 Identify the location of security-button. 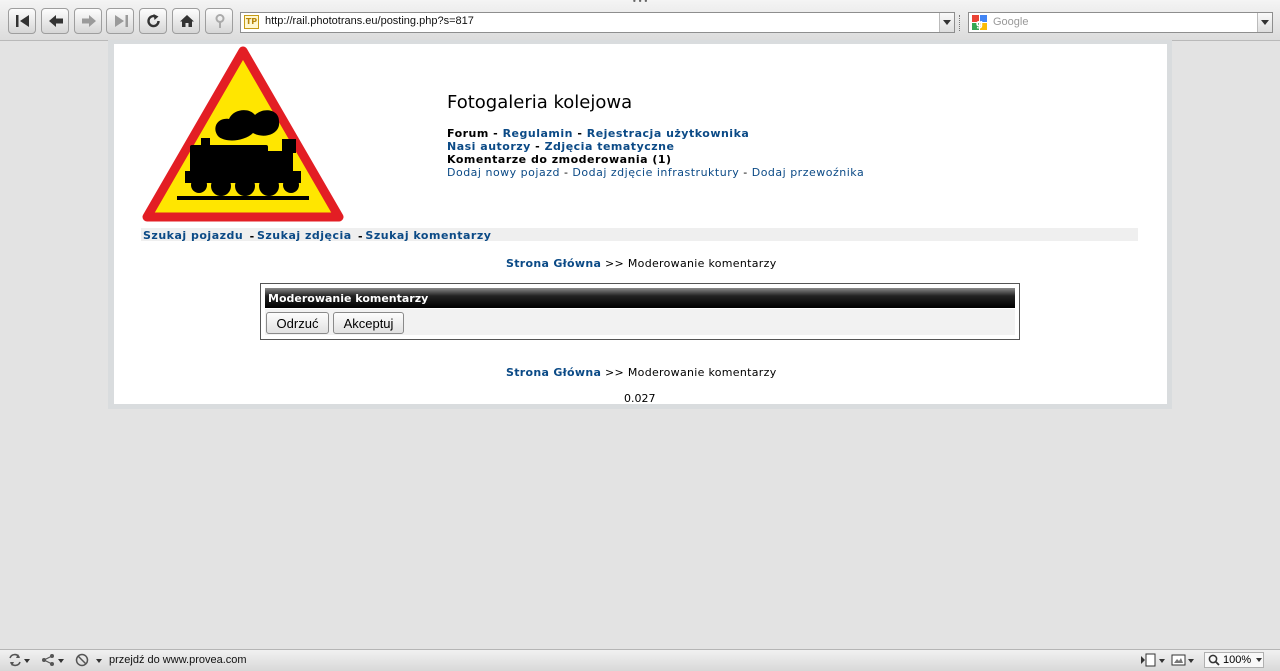
(219, 21).